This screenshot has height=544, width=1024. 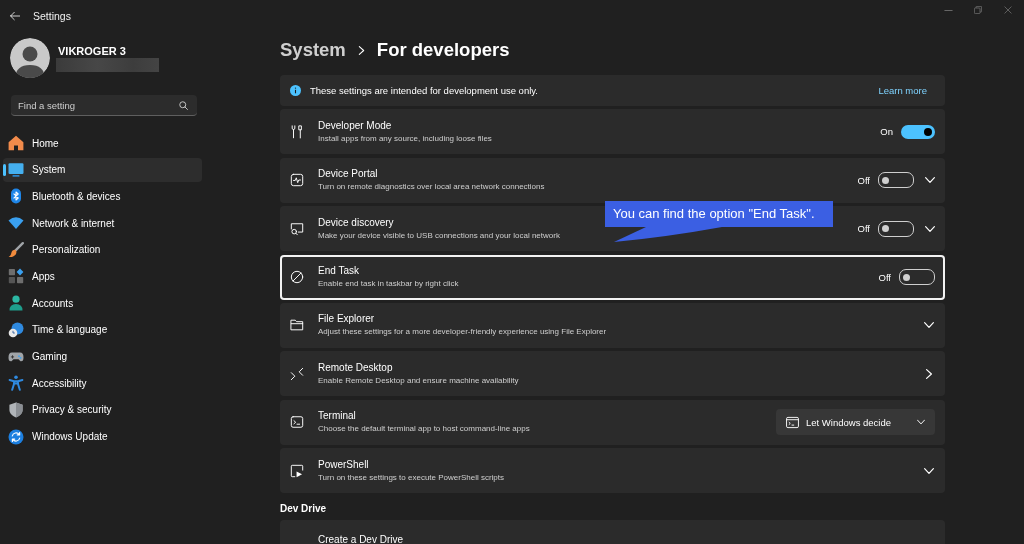 What do you see at coordinates (183, 105) in the screenshot?
I see `search-icon` at bounding box center [183, 105].